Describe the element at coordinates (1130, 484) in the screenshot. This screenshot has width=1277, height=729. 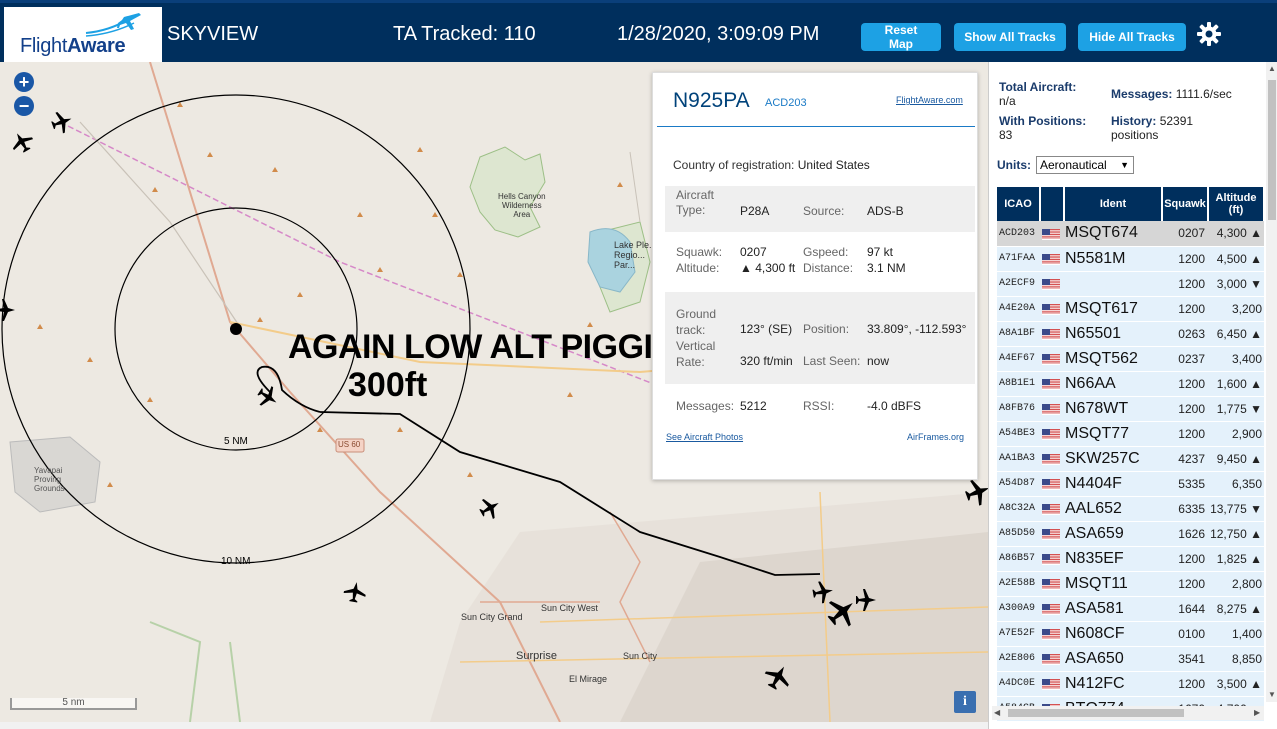
I see `table-row: A54D87 N4404F 5335 6,350` at that location.